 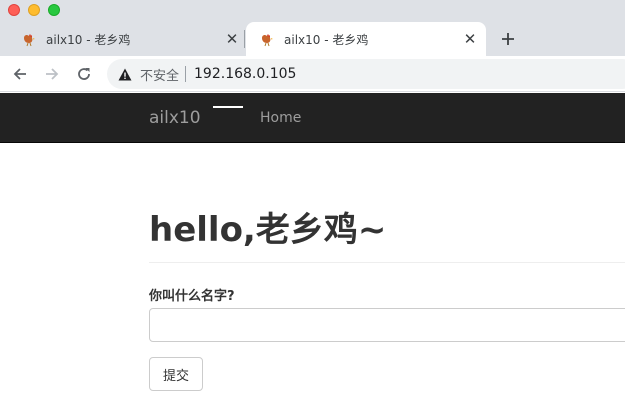 What do you see at coordinates (186, 74) in the screenshot?
I see `address-divider` at bounding box center [186, 74].